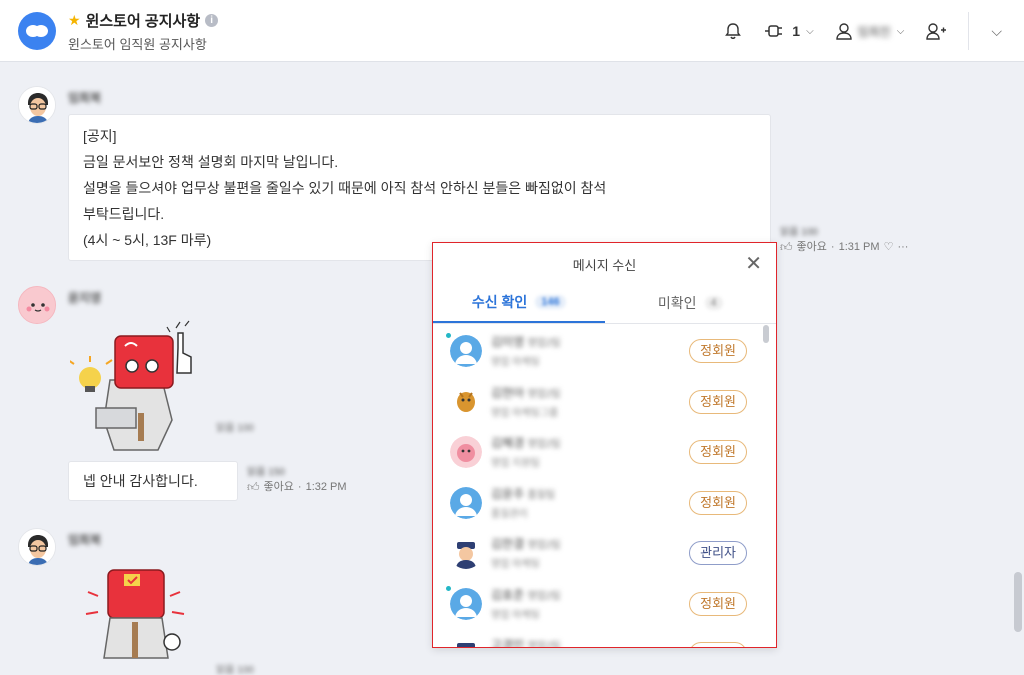  I want to click on more-icon: ···, so click(902, 247).